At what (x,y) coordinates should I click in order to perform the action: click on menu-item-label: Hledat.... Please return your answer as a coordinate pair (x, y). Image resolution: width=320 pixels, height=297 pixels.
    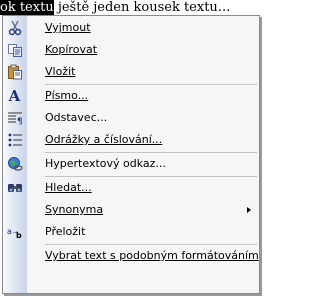
    Looking at the image, I should click on (68, 187).